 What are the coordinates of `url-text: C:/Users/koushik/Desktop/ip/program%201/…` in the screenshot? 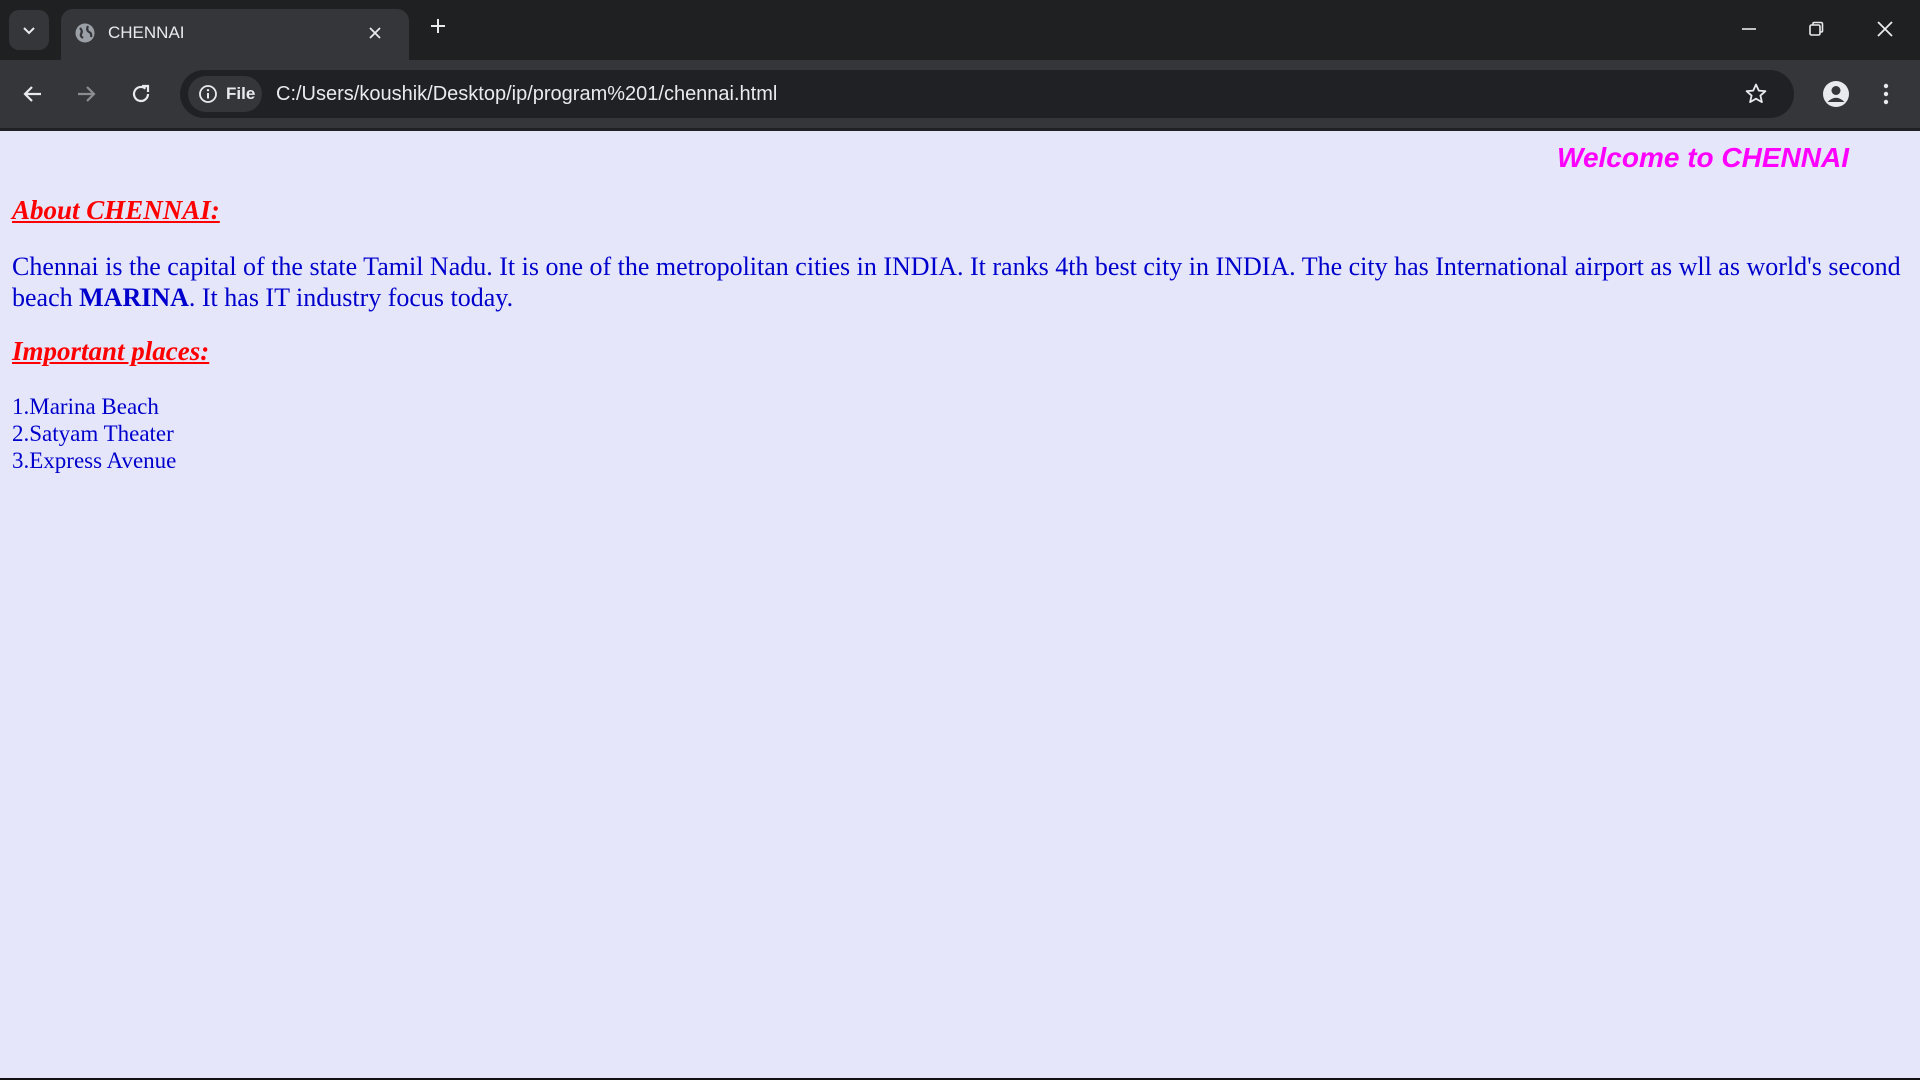 It's located at (526, 94).